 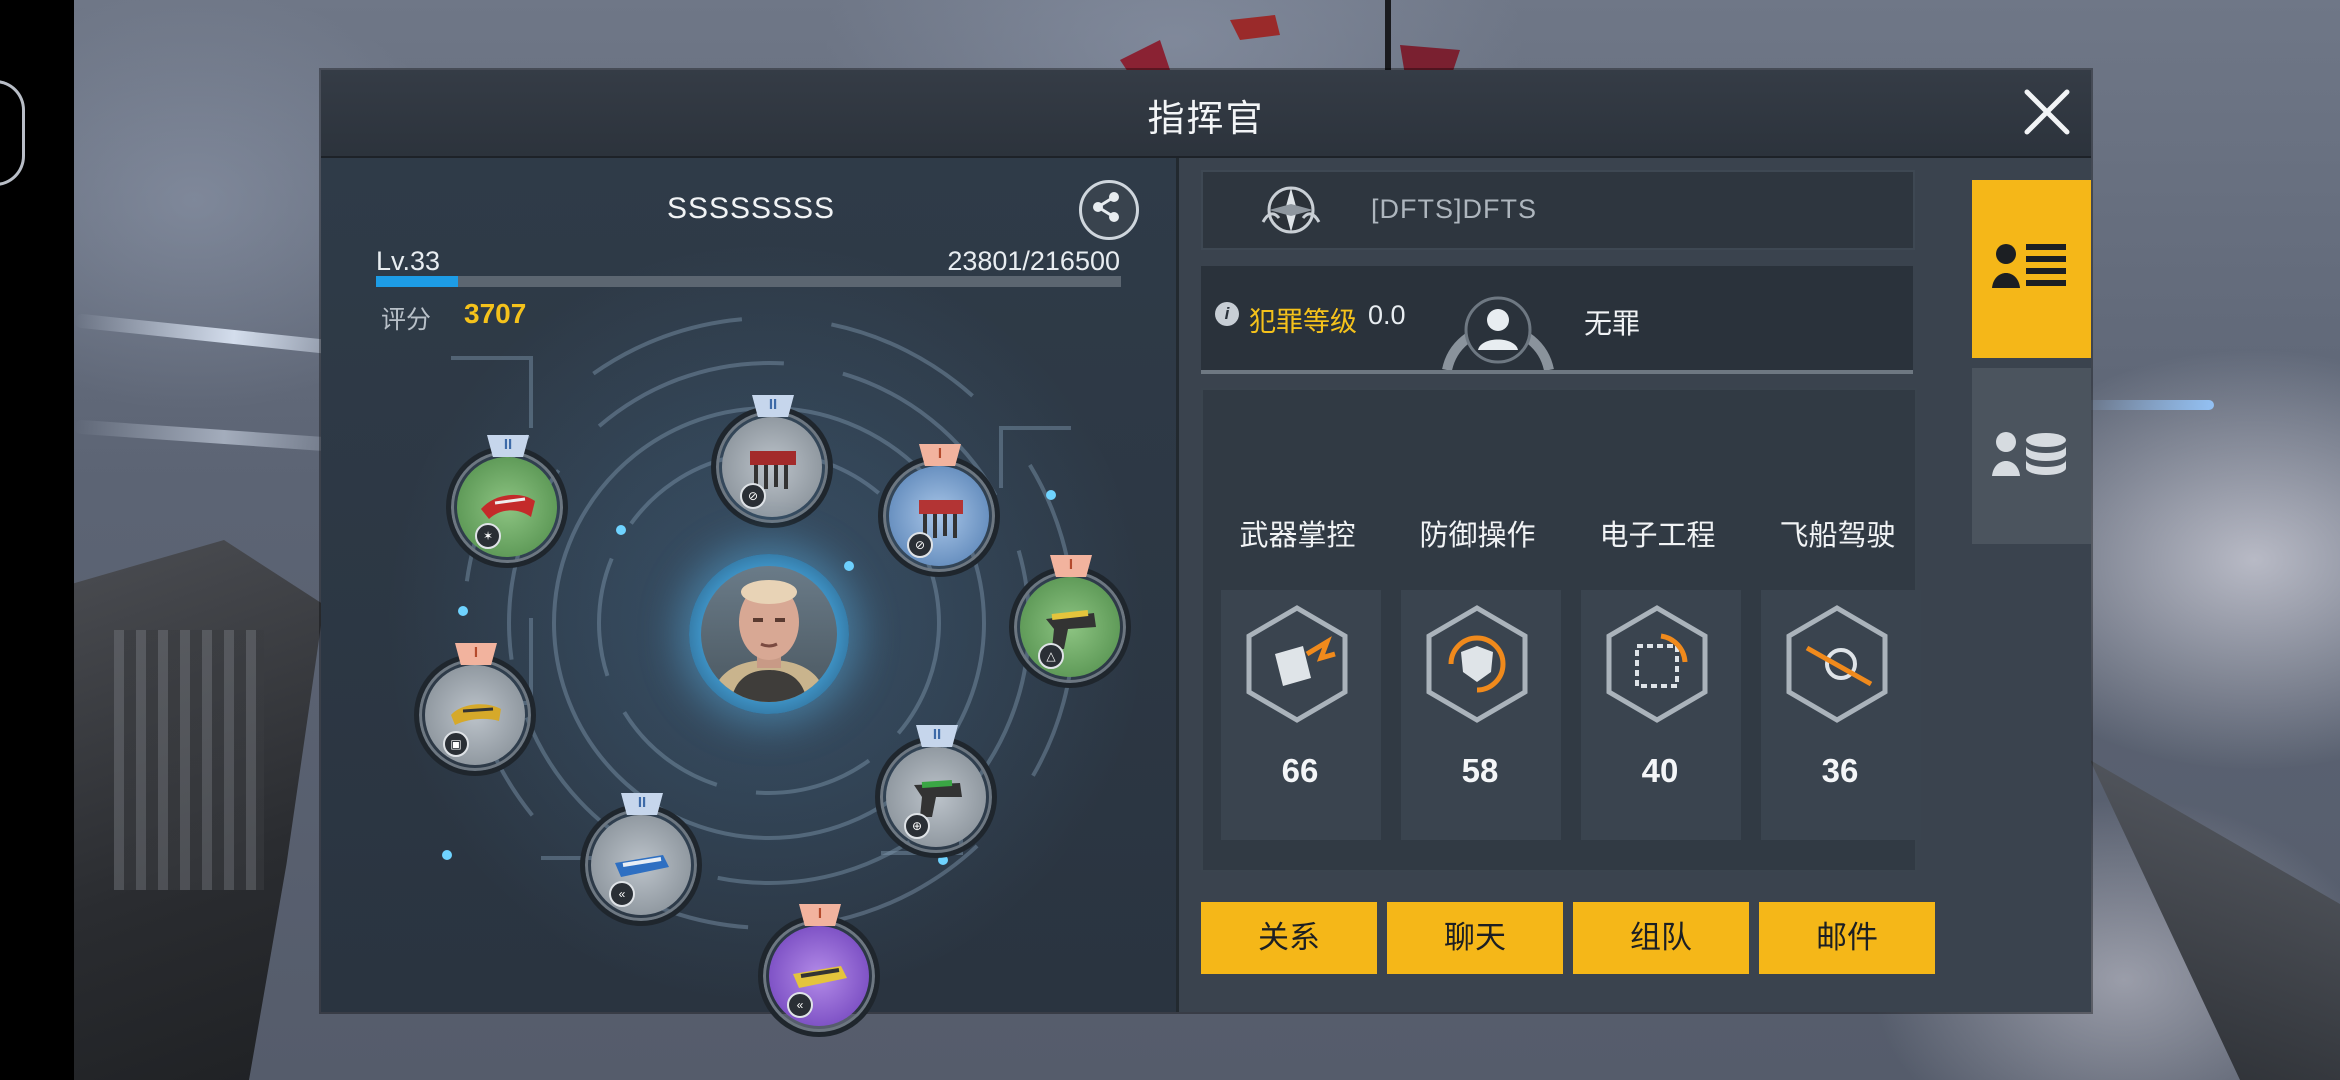 What do you see at coordinates (507, 501) in the screenshot?
I see `module-slot: II ✶` at bounding box center [507, 501].